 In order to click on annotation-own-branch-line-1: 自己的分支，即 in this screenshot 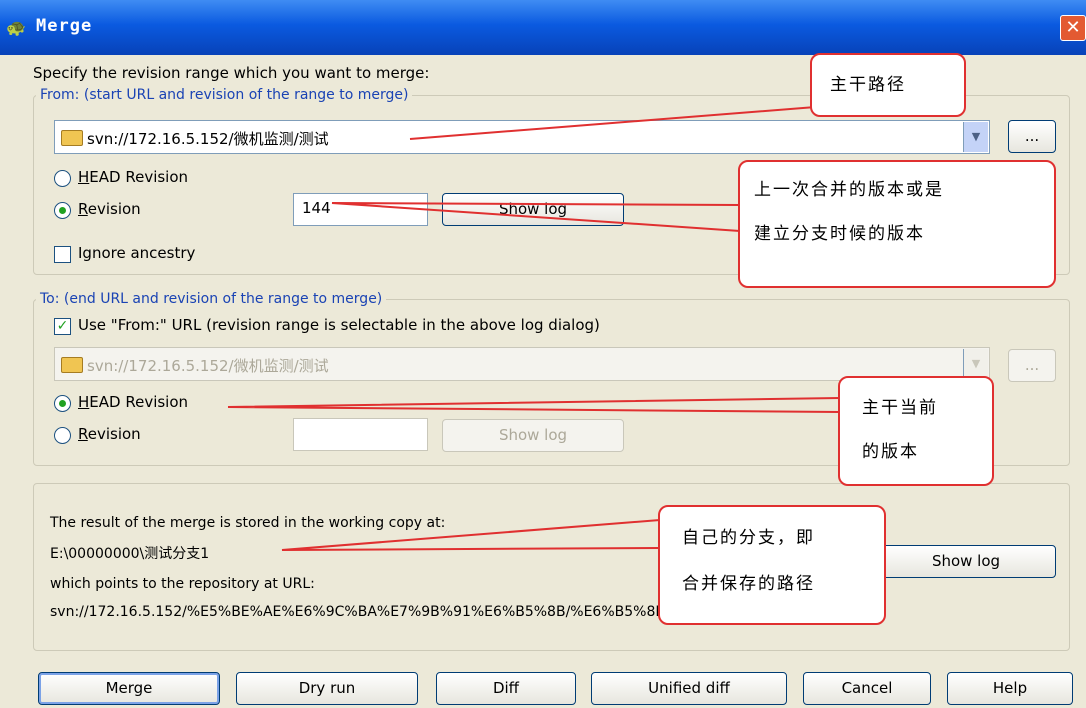, I will do `click(748, 538)`.